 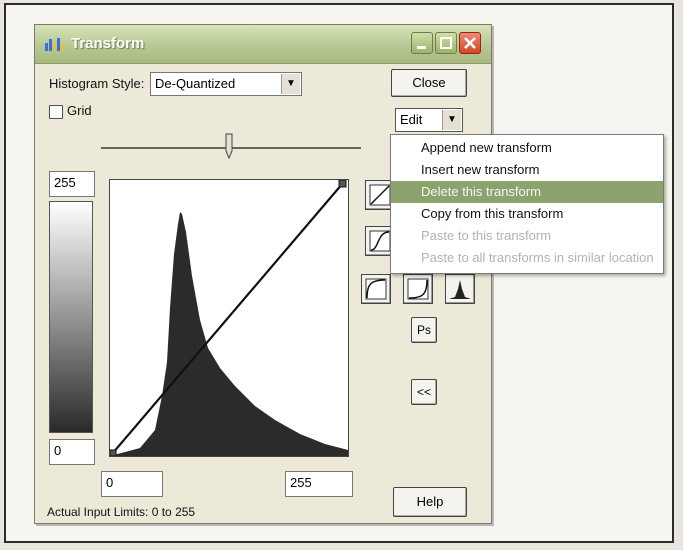 I want to click on grid-checkbox, so click(x=56, y=112).